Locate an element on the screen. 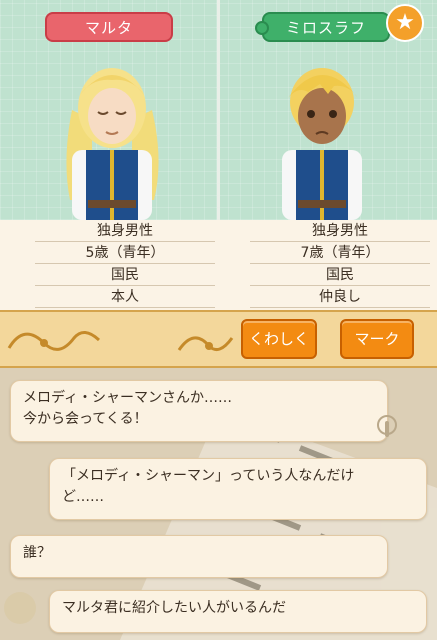  star-icon: ★ is located at coordinates (405, 23).